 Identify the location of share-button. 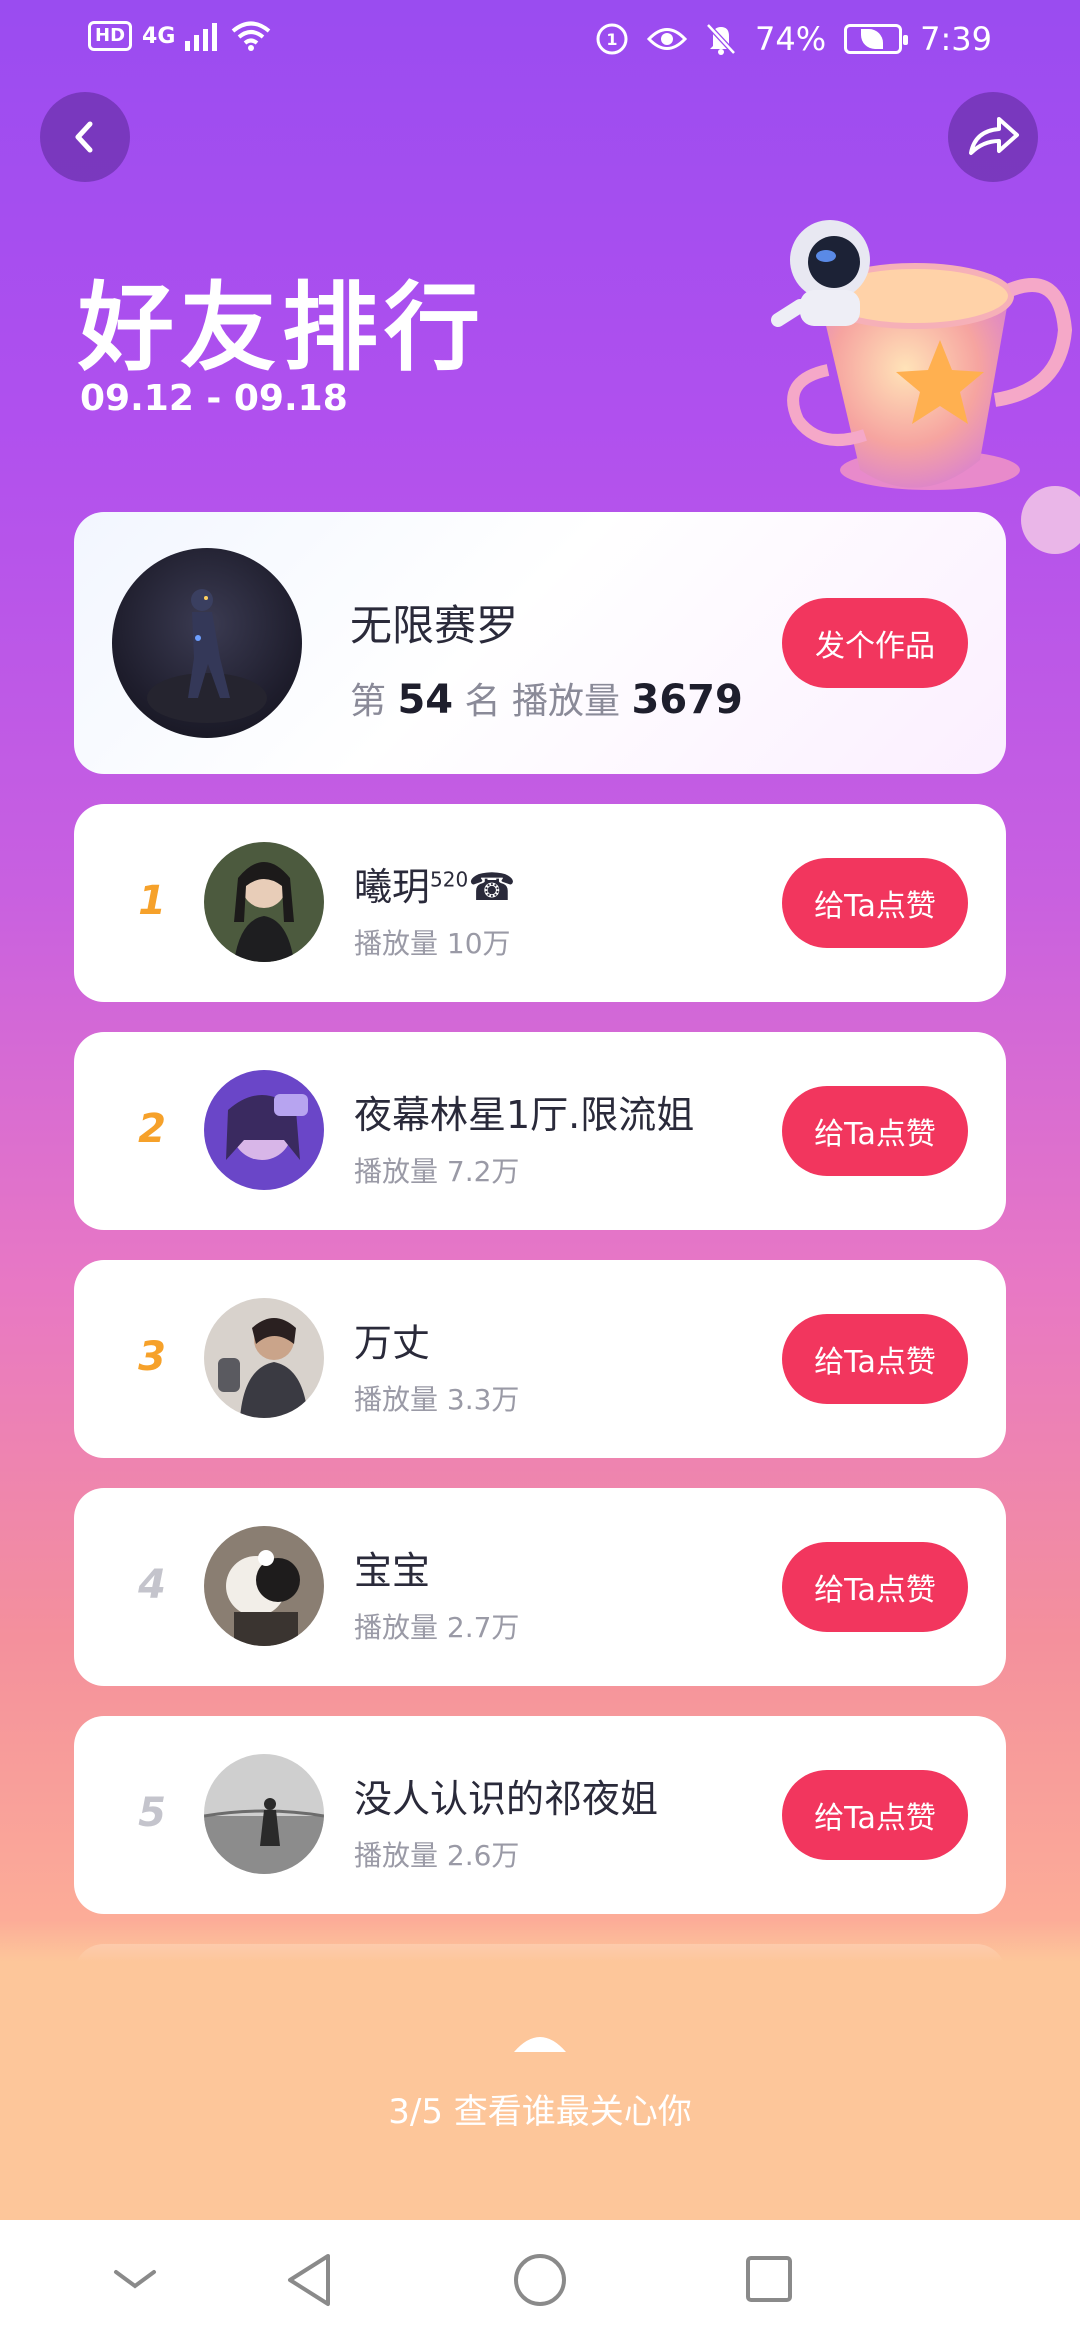
(993, 137).